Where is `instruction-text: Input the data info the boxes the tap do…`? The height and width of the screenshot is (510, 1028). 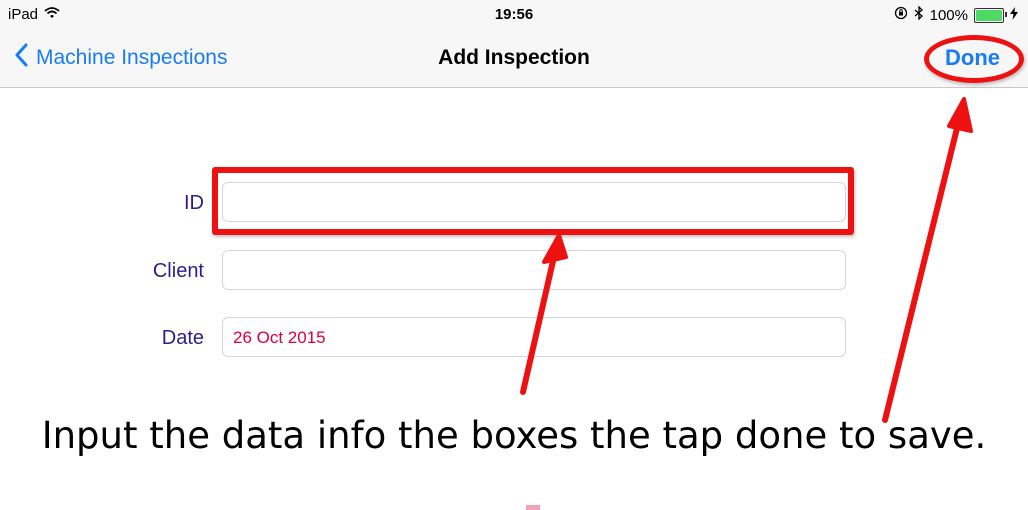
instruction-text: Input the data info the boxes the tap do… is located at coordinates (514, 435).